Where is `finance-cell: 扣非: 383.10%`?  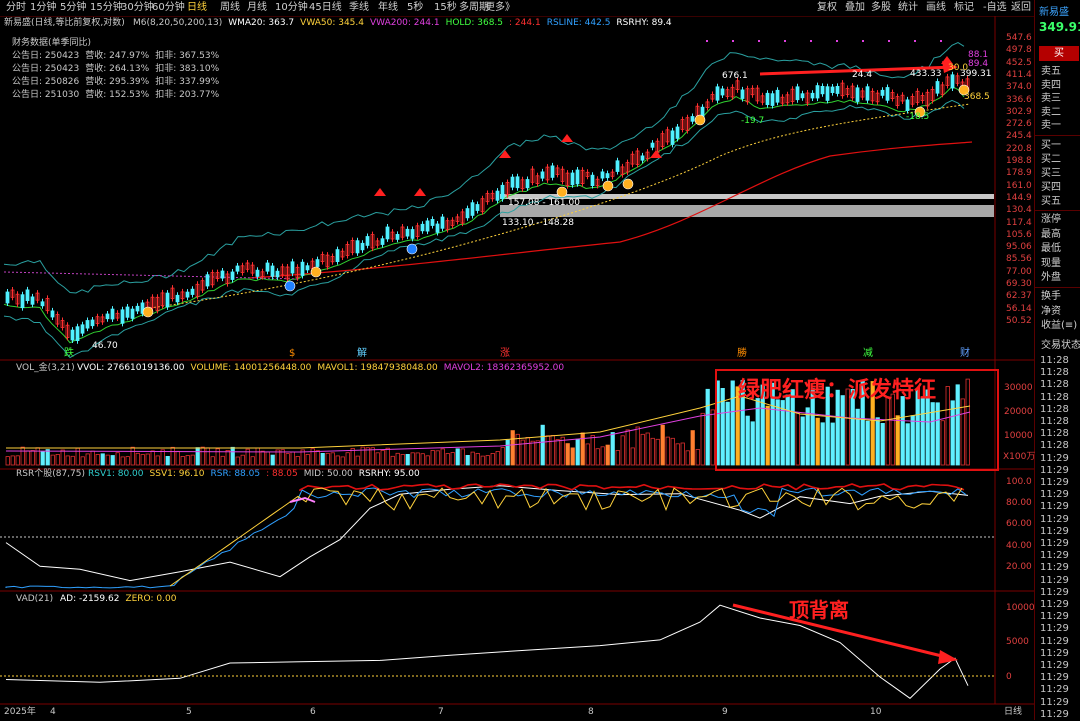
finance-cell: 扣非: 383.10% is located at coordinates (187, 69).